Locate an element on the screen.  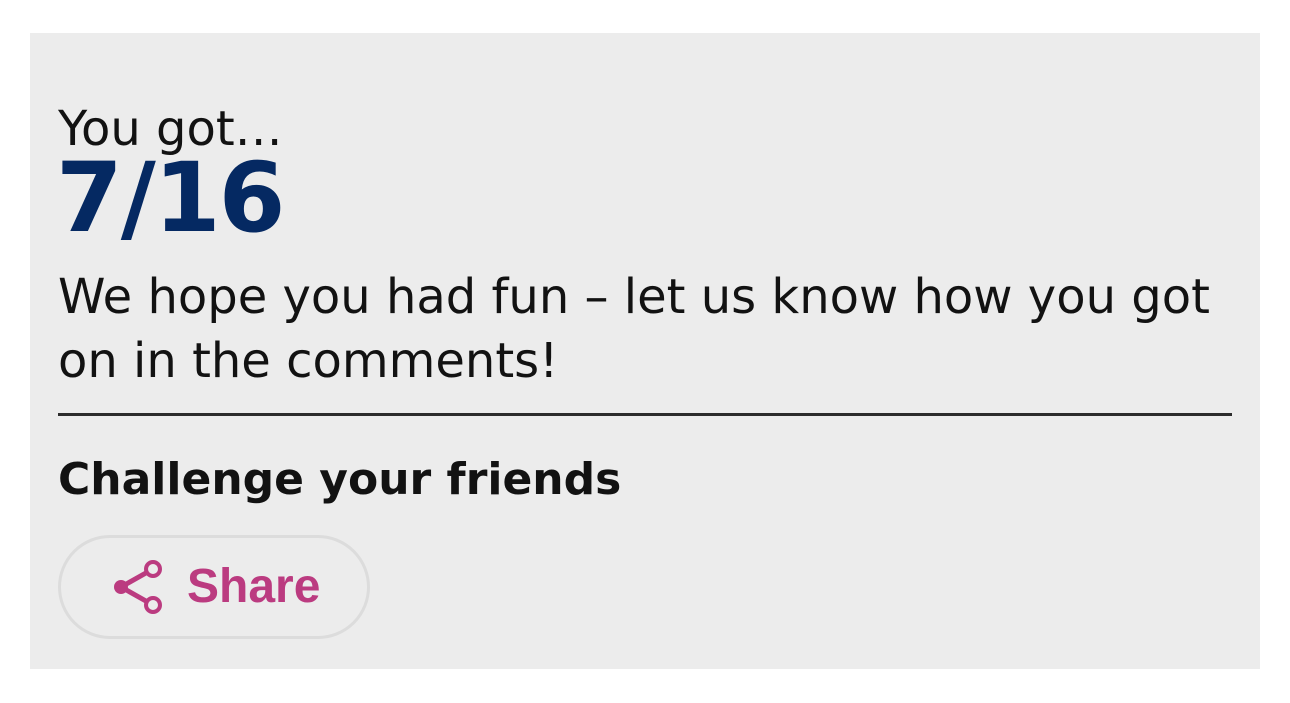
share-button: Share is located at coordinates (214, 587).